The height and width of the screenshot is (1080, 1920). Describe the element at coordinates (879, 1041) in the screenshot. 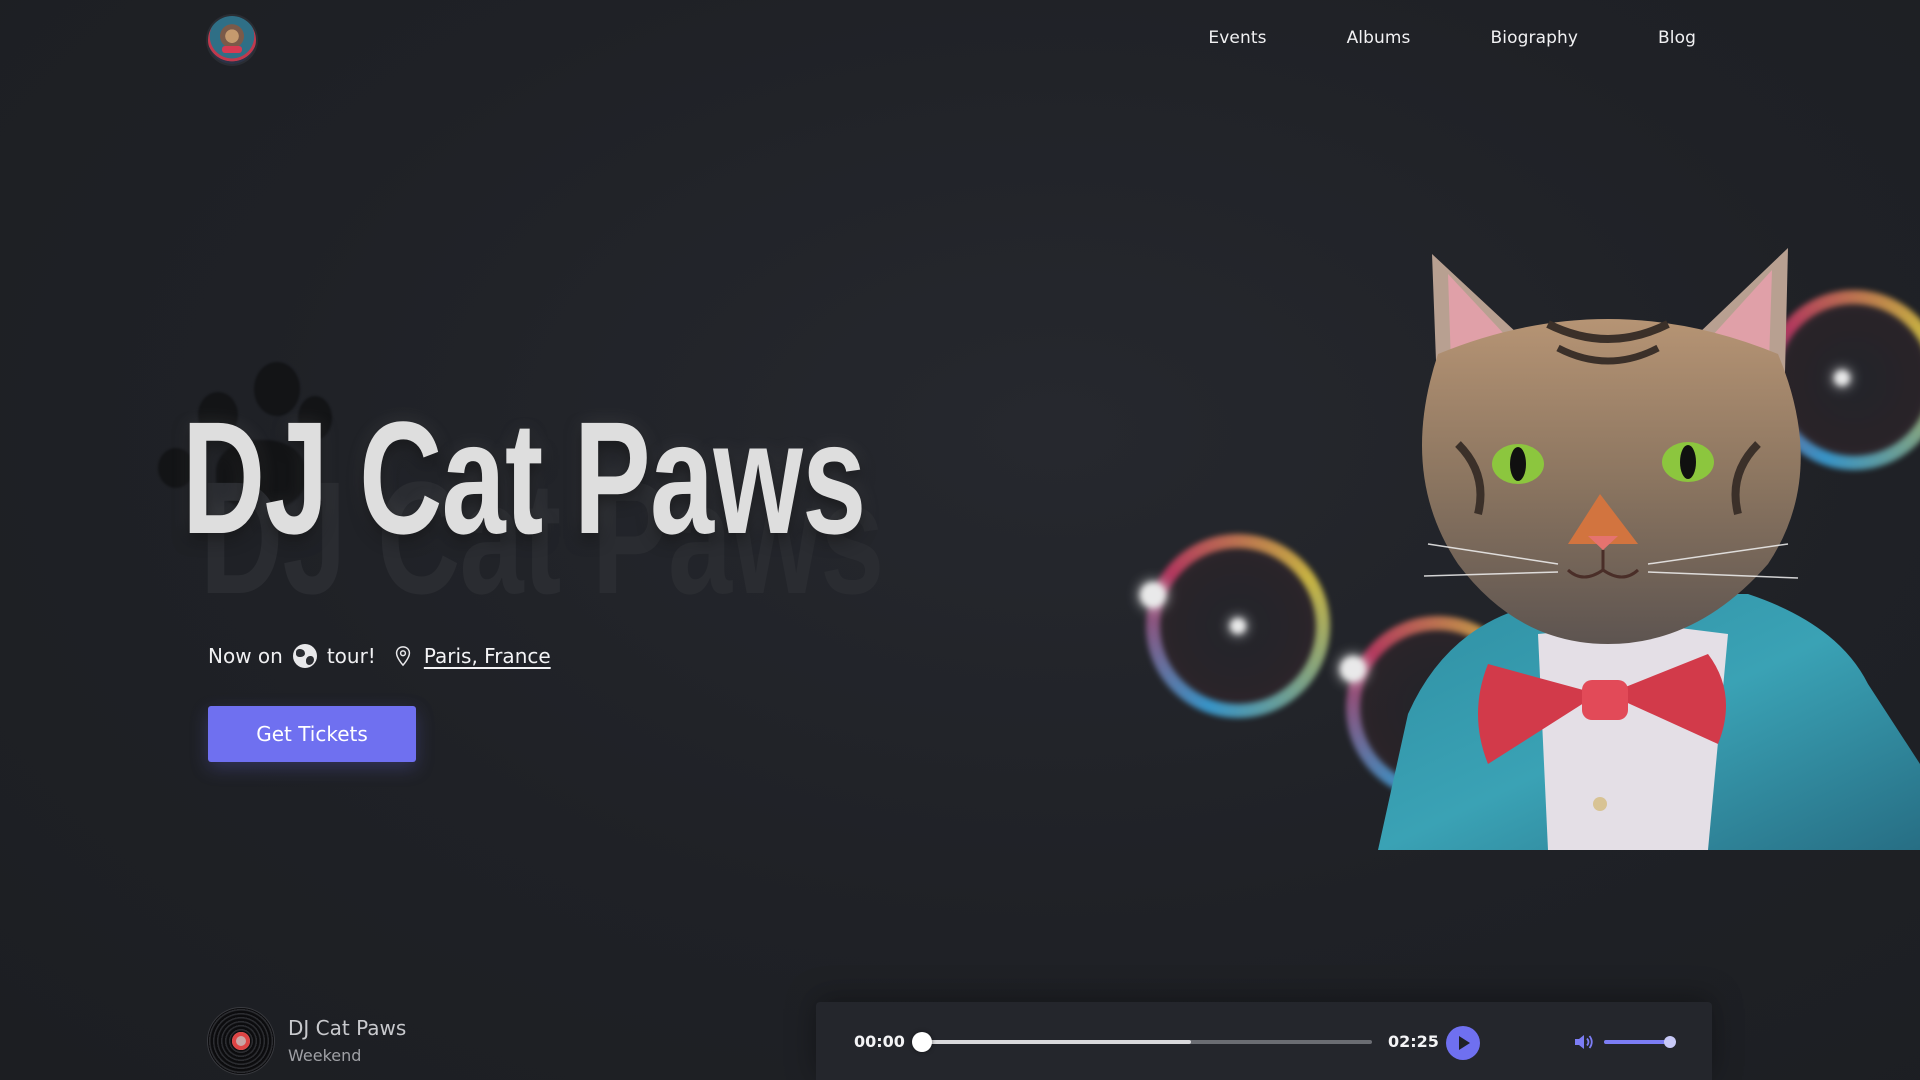

I see `current-time: 00:00` at that location.